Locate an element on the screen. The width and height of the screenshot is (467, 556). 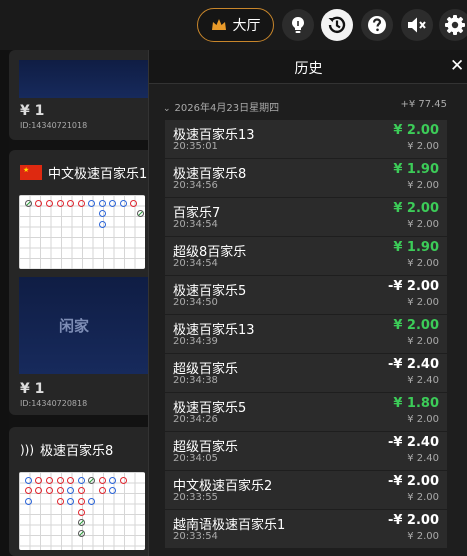
lightbulb-icon is located at coordinates (298, 25).